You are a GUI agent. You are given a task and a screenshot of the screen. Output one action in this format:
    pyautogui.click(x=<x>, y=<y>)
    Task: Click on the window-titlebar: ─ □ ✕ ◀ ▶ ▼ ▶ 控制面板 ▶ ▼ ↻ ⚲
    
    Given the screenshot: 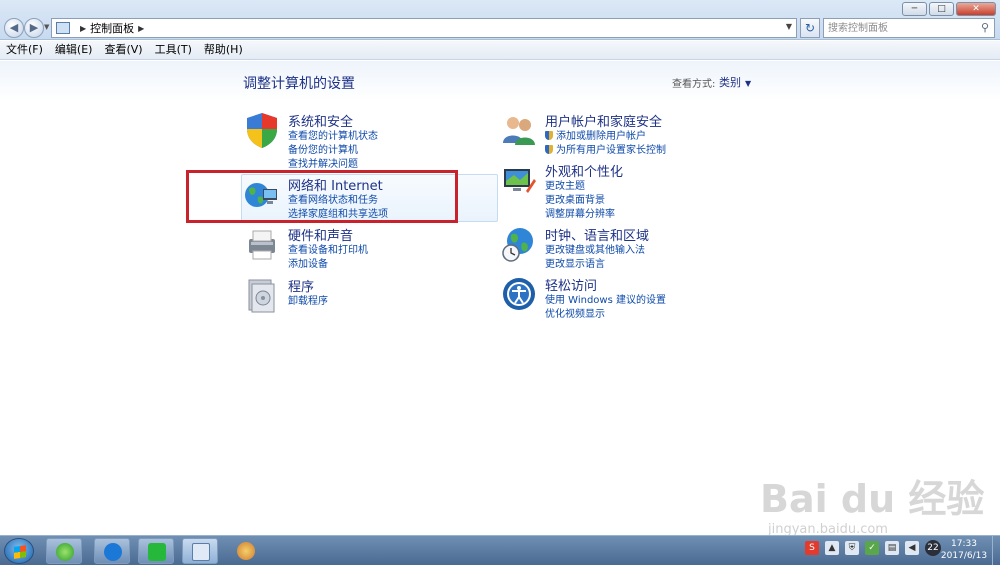 What is the action you would take?
    pyautogui.click(x=500, y=20)
    